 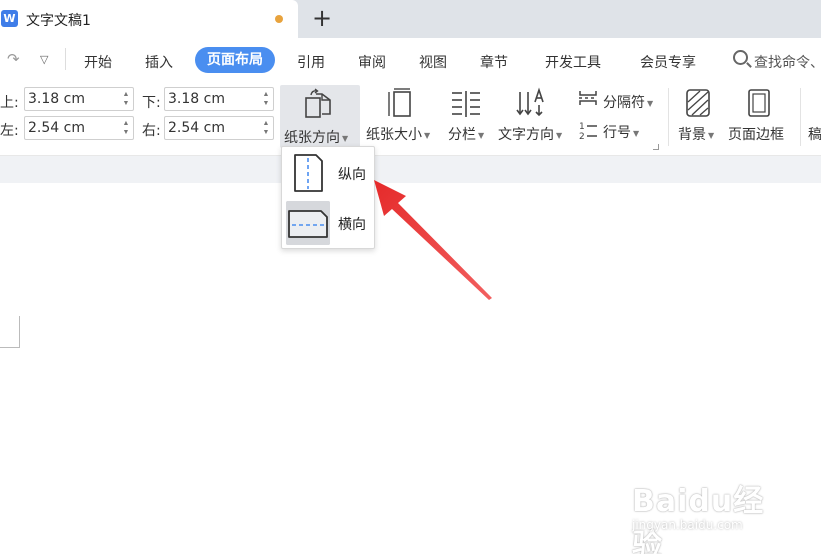 I want to click on breaks-text: 分隔符, so click(x=624, y=103).